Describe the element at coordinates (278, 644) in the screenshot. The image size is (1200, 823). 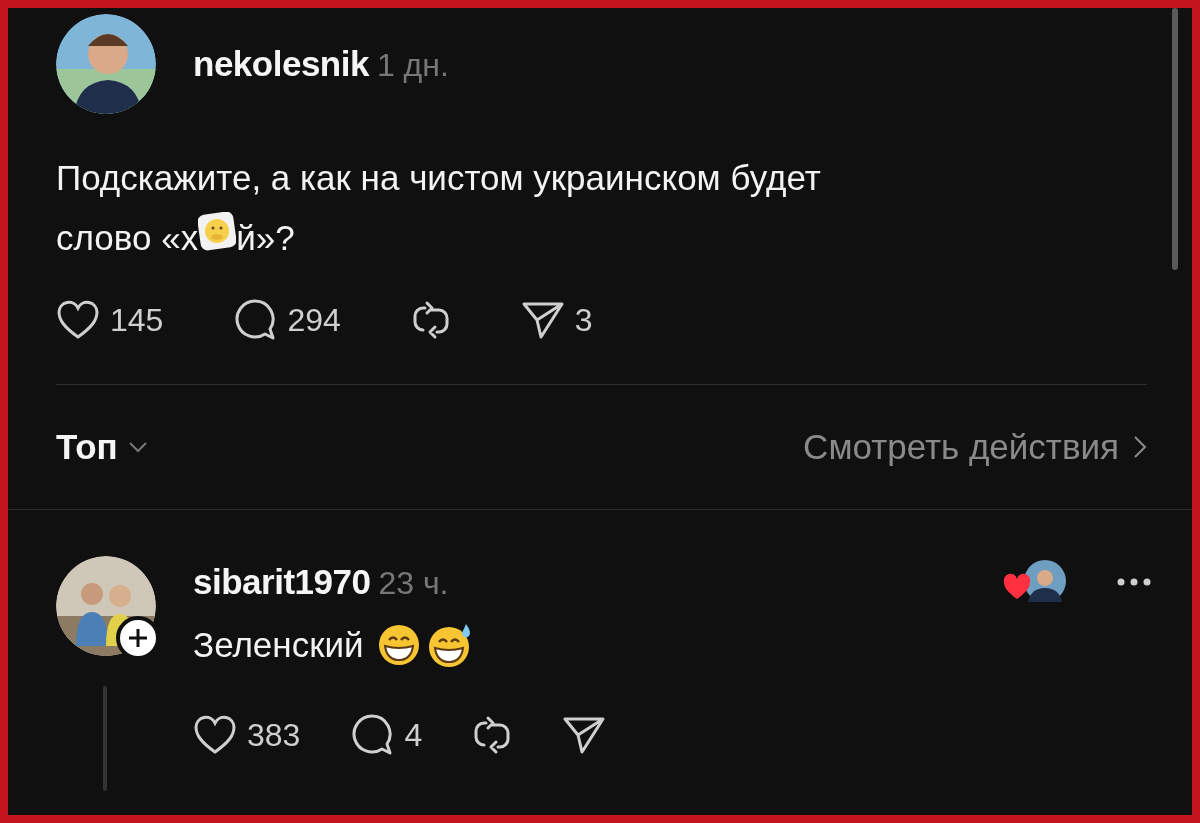
I see `reply-text: Зеленский` at that location.